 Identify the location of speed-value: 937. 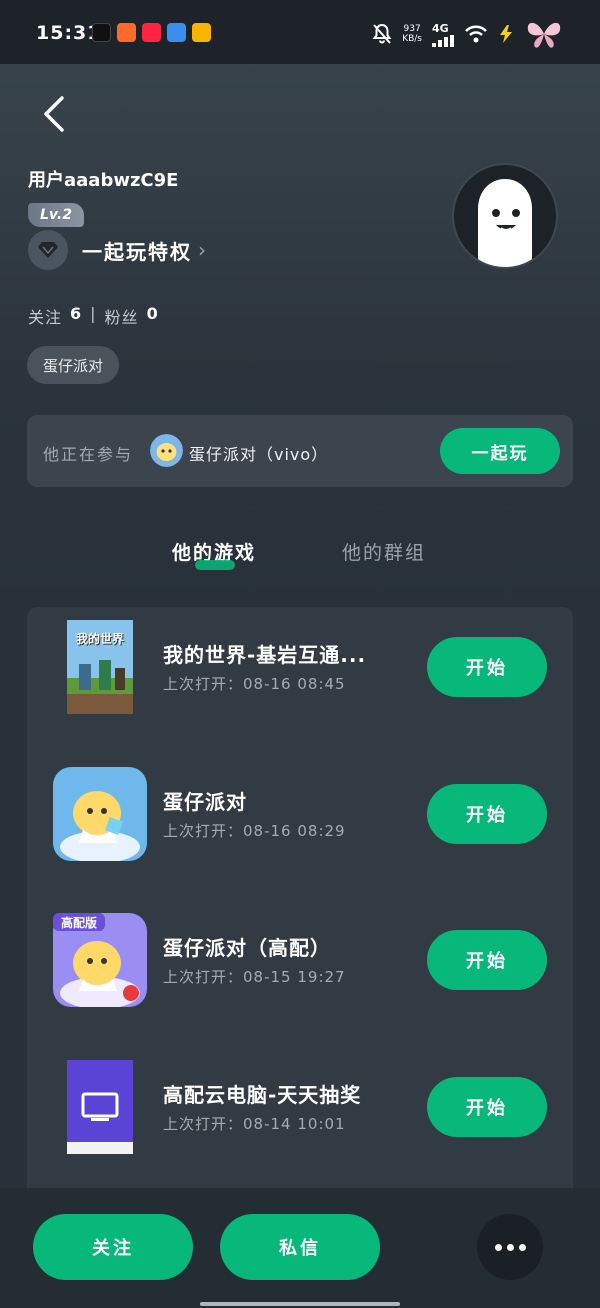
(412, 29).